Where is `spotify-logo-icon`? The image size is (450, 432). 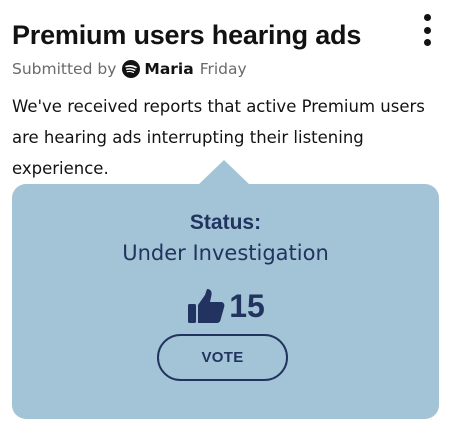 spotify-logo-icon is located at coordinates (131, 69).